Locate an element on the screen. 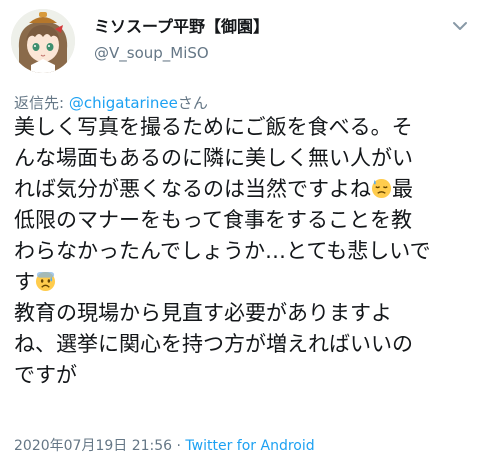  tweet-line-text: 美しく写真を撮るためにご飯を食べる。そ is located at coordinates (213, 127).